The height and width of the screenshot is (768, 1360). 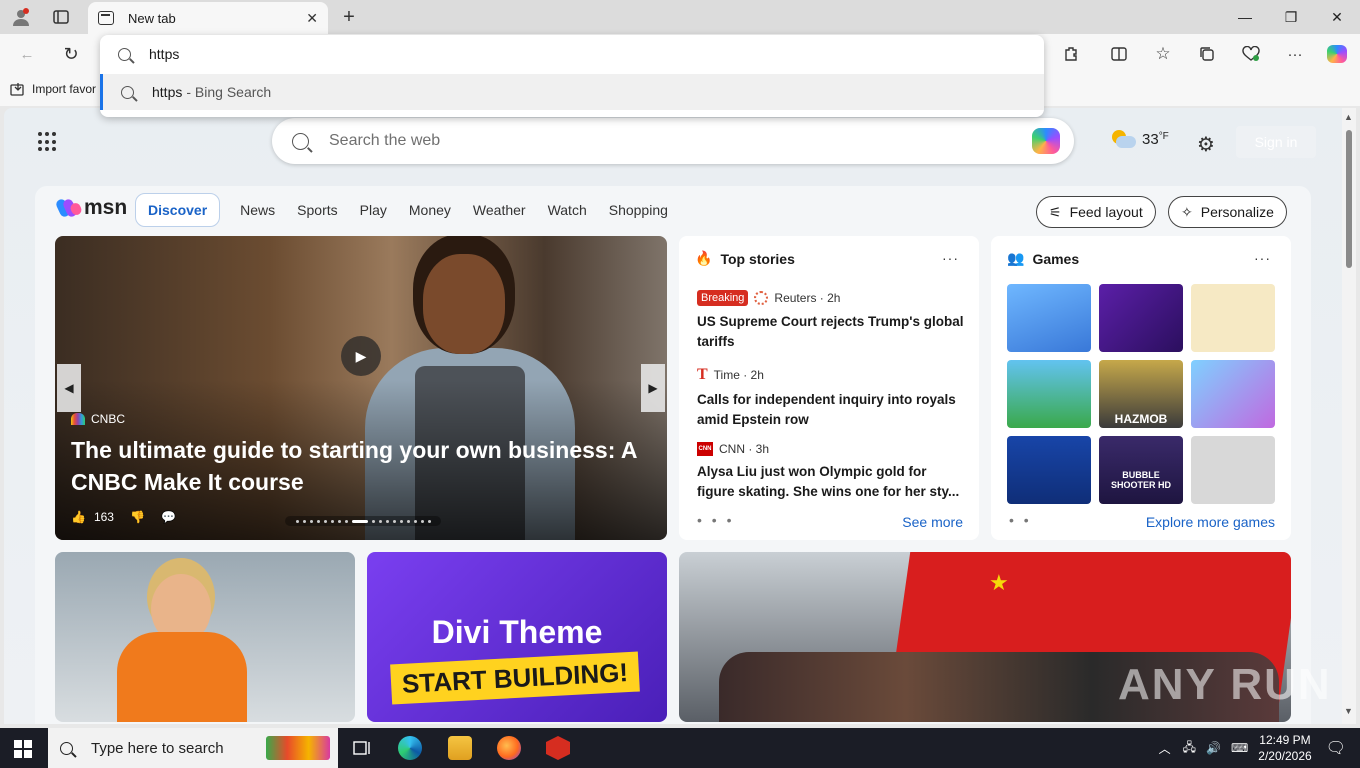 I want to click on notifications-icon: 🗨, so click(x=1336, y=748).